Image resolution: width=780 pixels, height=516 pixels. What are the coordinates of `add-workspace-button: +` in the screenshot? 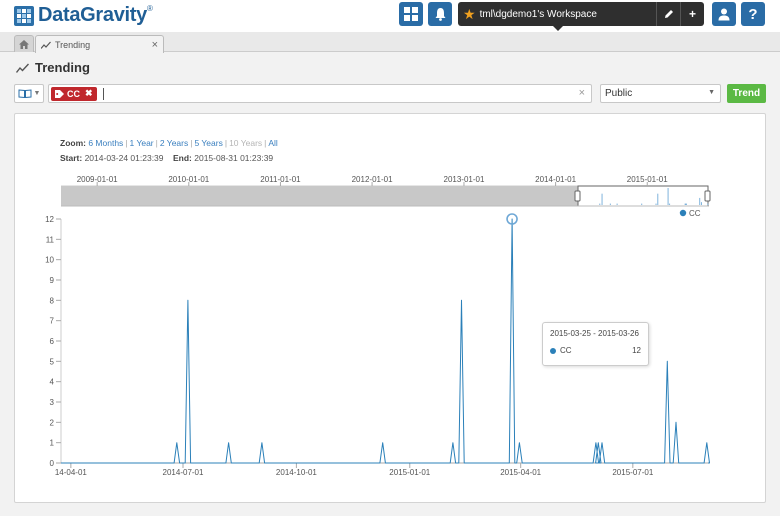 It's located at (692, 14).